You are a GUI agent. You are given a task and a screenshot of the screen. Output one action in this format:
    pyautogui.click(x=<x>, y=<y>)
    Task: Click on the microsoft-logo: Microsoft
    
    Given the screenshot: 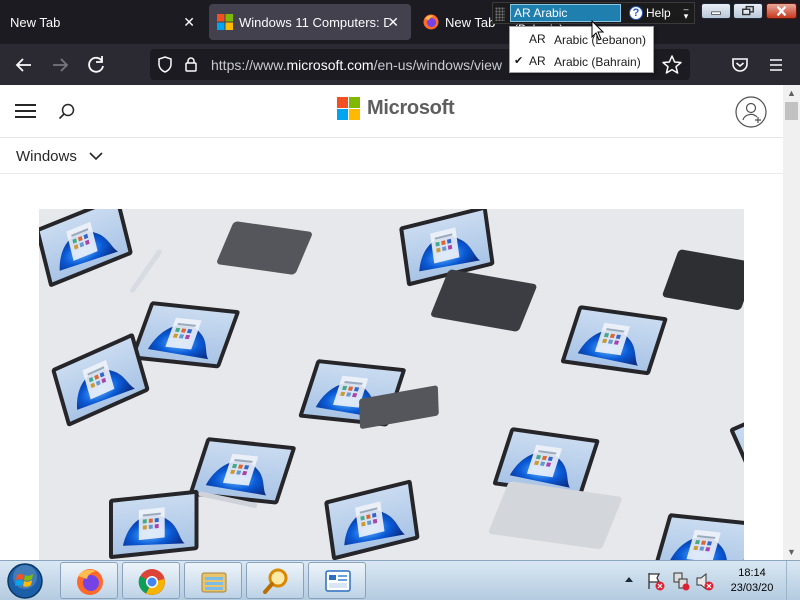 What is the action you would take?
    pyautogui.click(x=396, y=108)
    